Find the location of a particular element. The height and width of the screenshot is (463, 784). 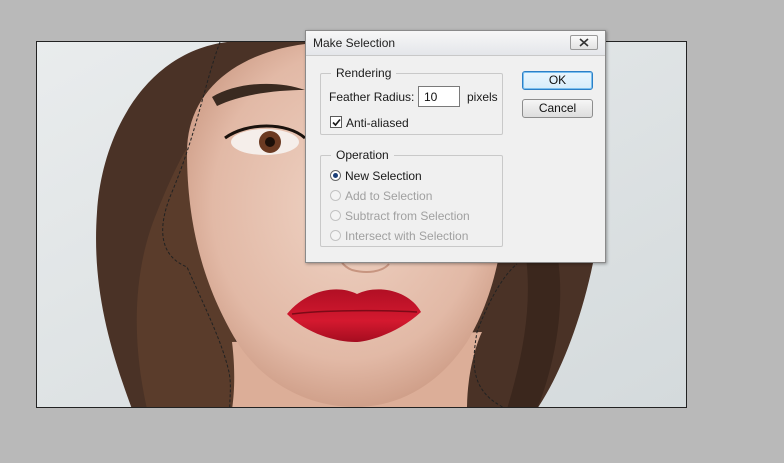

intersect-with-selection-label: Intersect with Selection is located at coordinates (406, 236).